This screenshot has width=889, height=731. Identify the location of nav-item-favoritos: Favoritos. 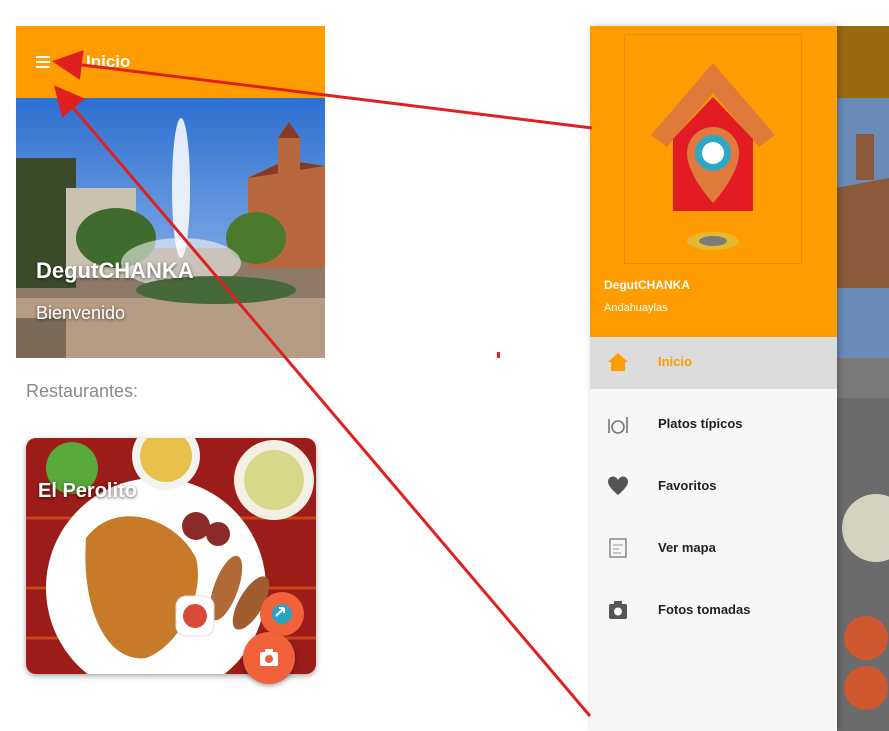
(713, 487).